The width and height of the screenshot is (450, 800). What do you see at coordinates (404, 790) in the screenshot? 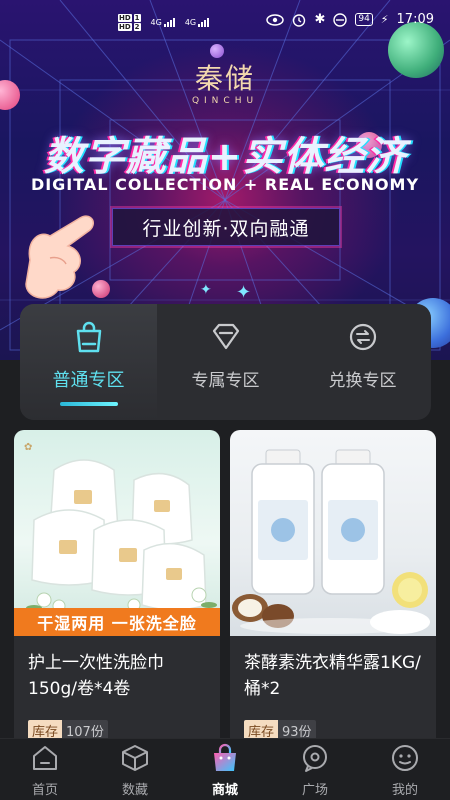
I see `nav-label: 我的` at bounding box center [404, 790].